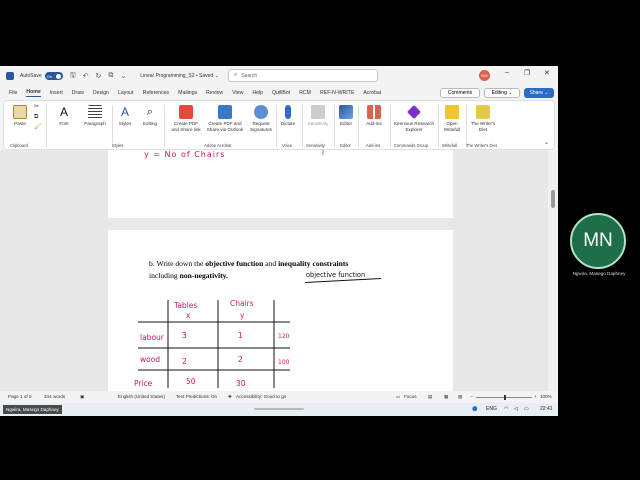 The height and width of the screenshot is (480, 640). Describe the element at coordinates (546, 143) in the screenshot. I see `ribbon-collapse-icon: ⌄` at that location.